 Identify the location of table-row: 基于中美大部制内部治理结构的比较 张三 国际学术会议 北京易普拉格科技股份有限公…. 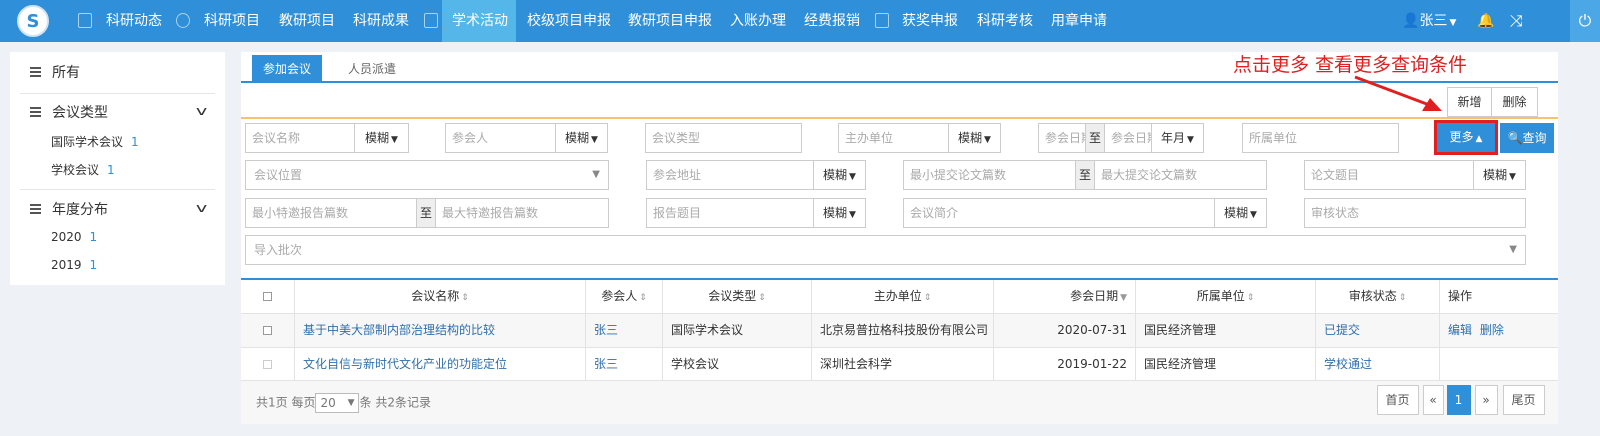
(899, 331).